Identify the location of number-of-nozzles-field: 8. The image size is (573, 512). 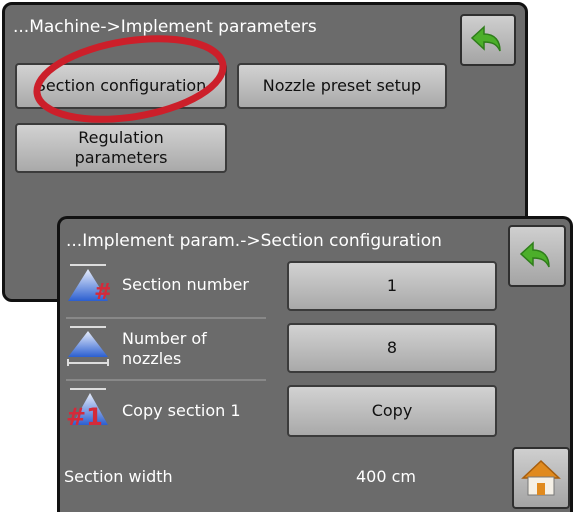
(392, 348).